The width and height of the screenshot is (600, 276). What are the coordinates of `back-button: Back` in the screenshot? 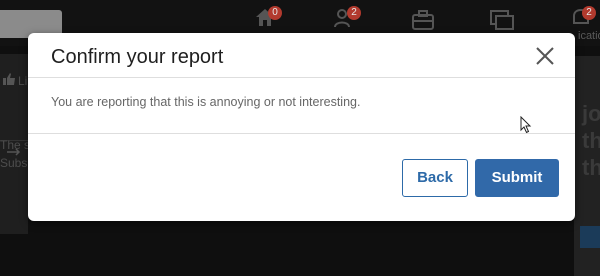 It's located at (435, 178).